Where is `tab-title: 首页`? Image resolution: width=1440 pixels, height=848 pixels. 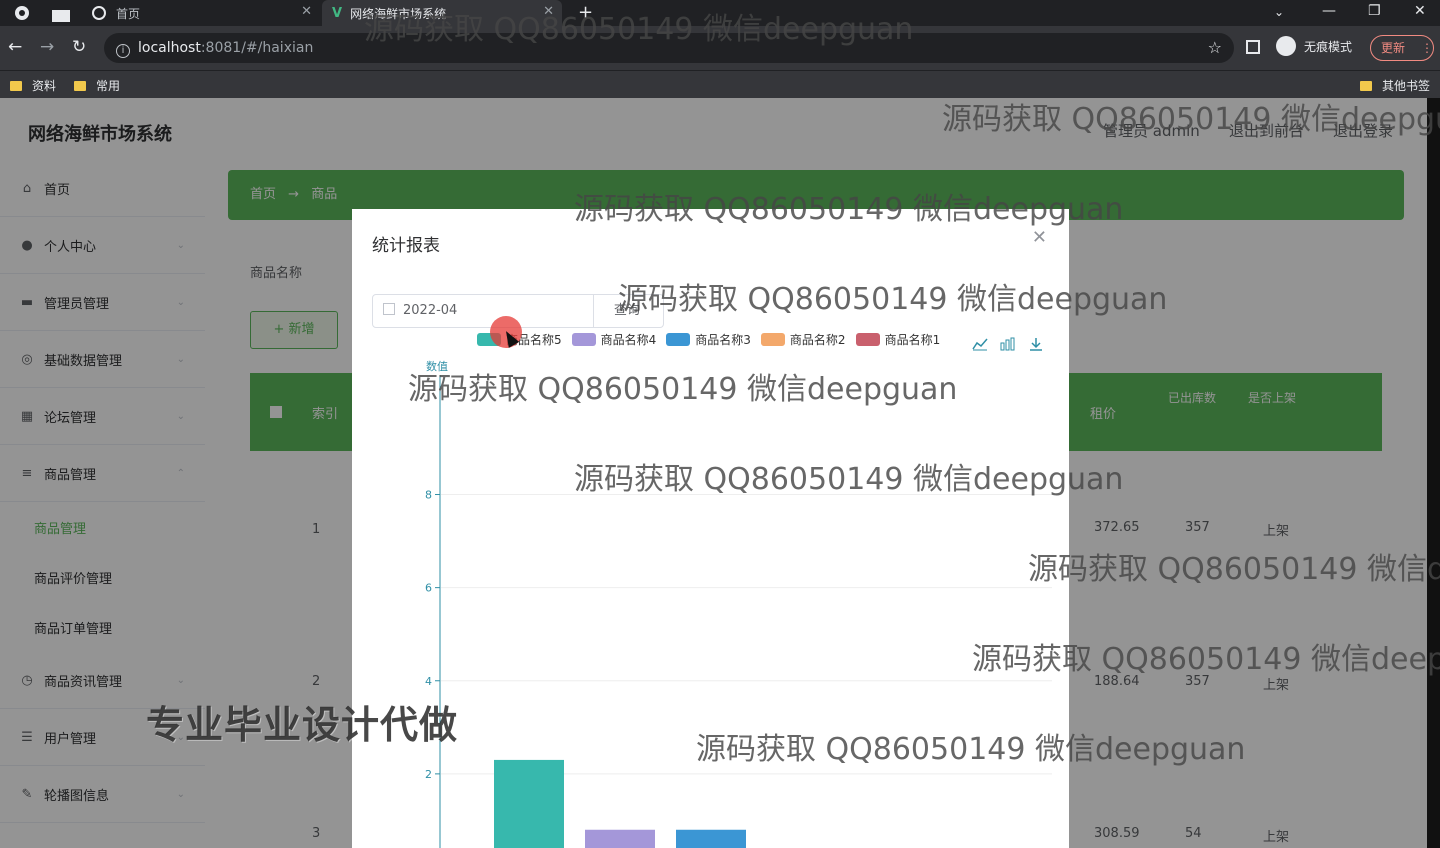
tab-title: 首页 is located at coordinates (128, 13).